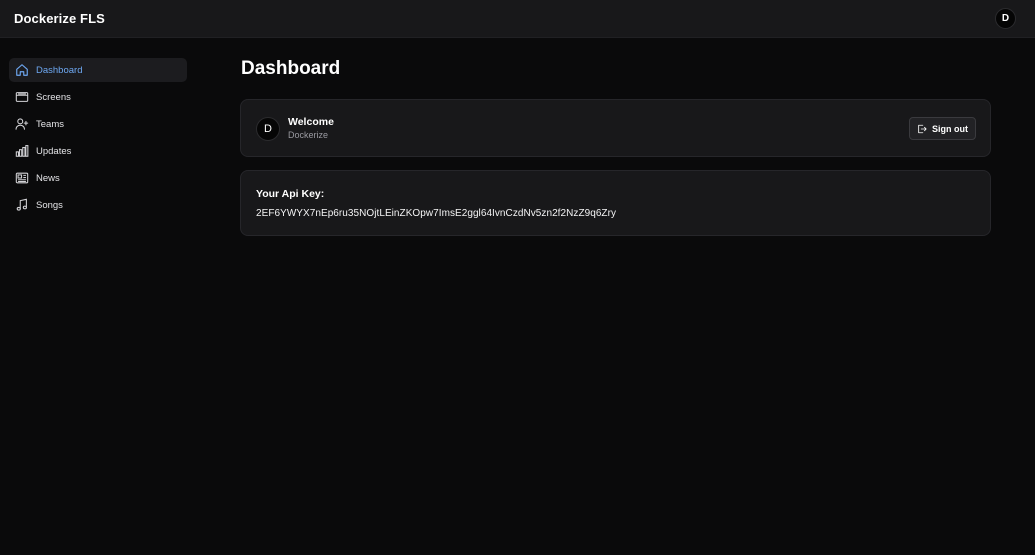  Describe the element at coordinates (48, 178) in the screenshot. I see `sidebar-item-label: News` at that location.